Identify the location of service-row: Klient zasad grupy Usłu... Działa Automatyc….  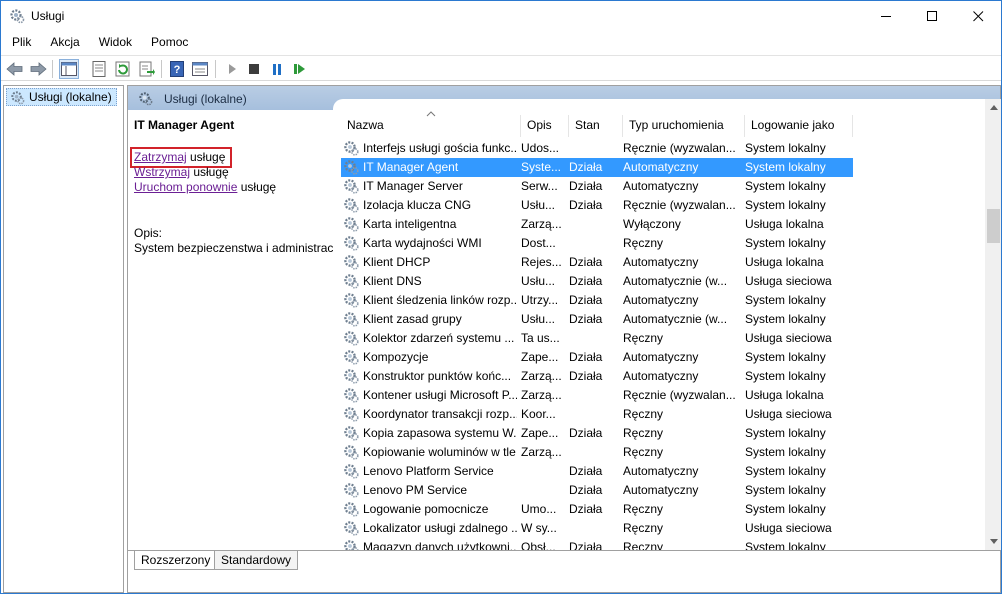
(597, 319).